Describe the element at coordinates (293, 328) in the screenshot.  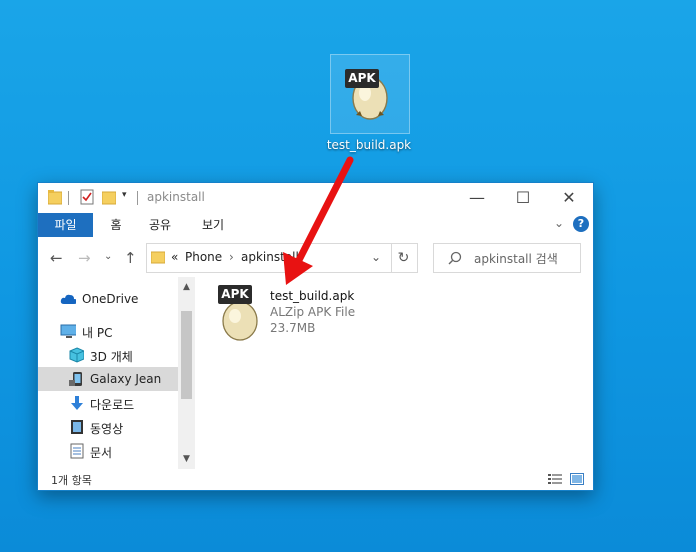
I see `file-size: 23.7MB` at that location.